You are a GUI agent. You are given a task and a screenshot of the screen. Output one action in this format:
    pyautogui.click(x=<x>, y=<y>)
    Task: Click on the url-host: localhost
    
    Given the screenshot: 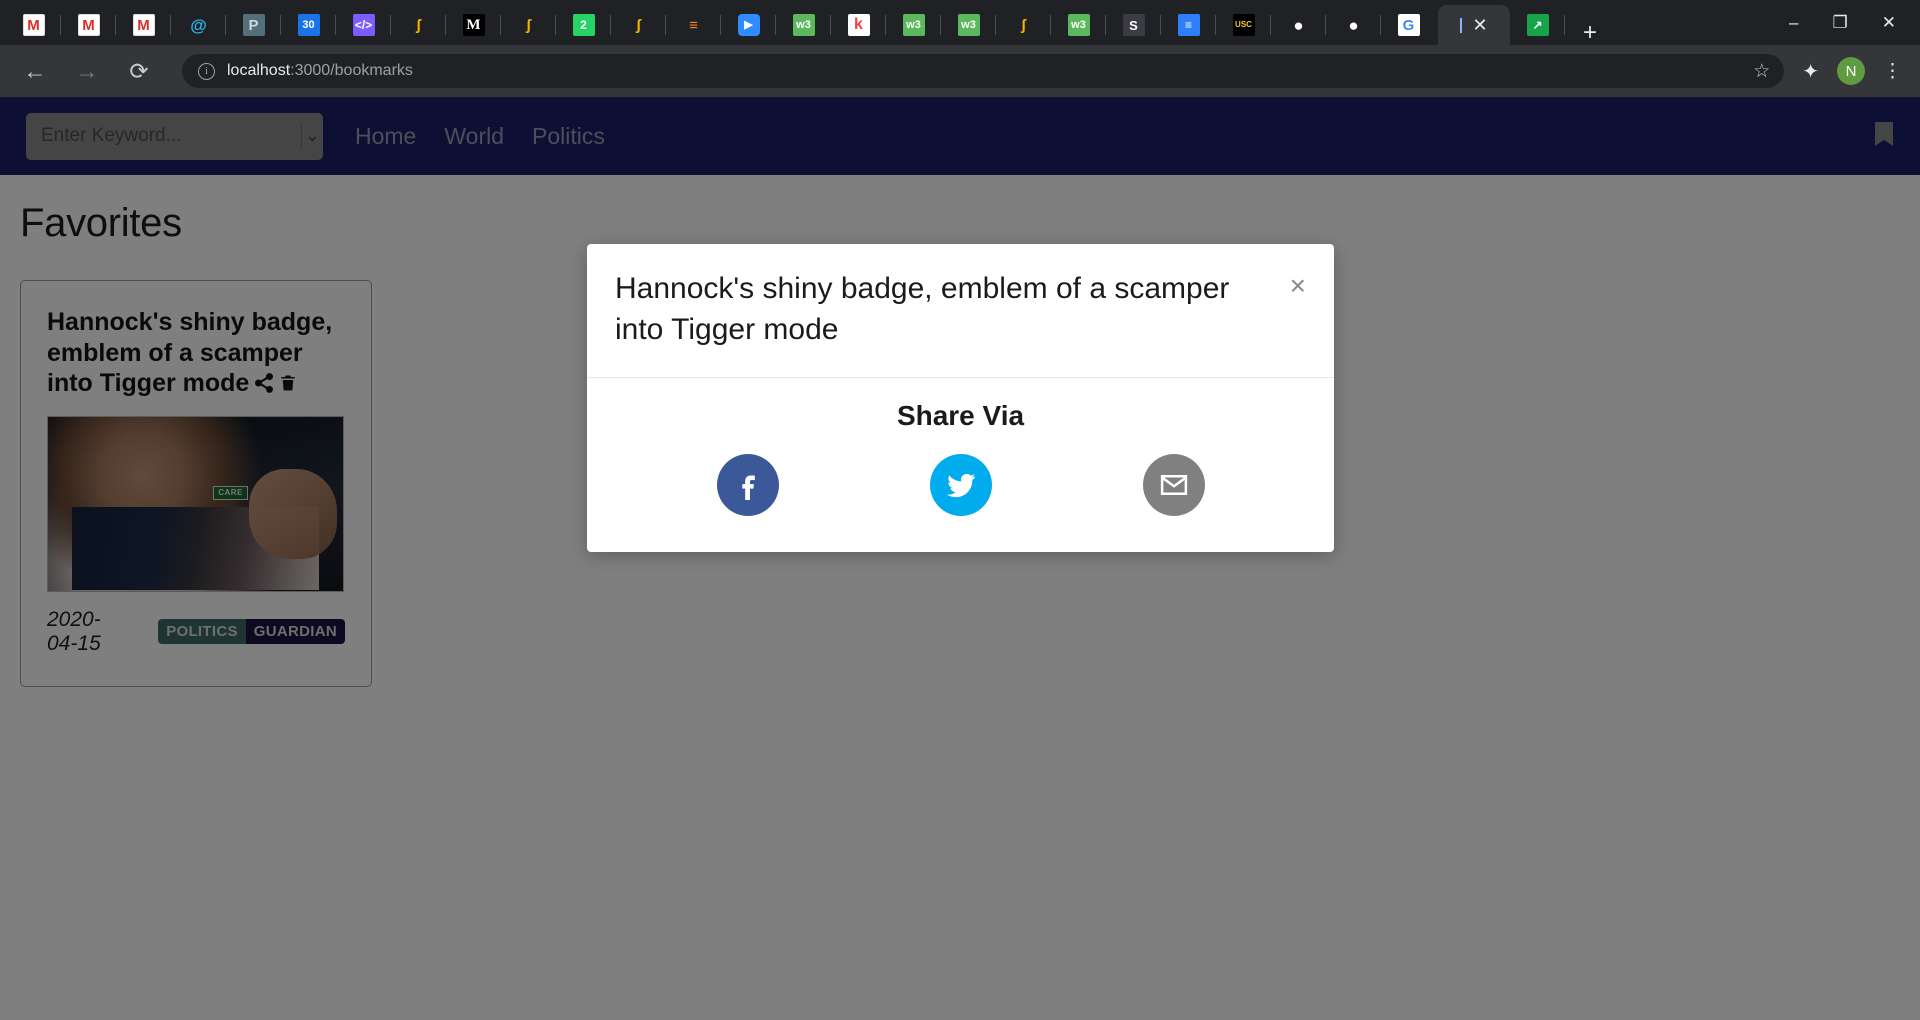 What is the action you would take?
    pyautogui.click(x=259, y=70)
    